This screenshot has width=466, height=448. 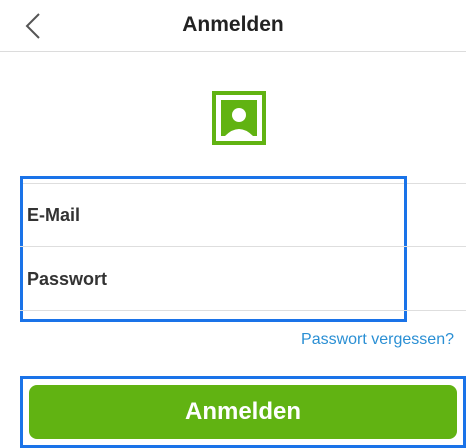 I want to click on page-title: Anmelden, so click(x=233, y=24).